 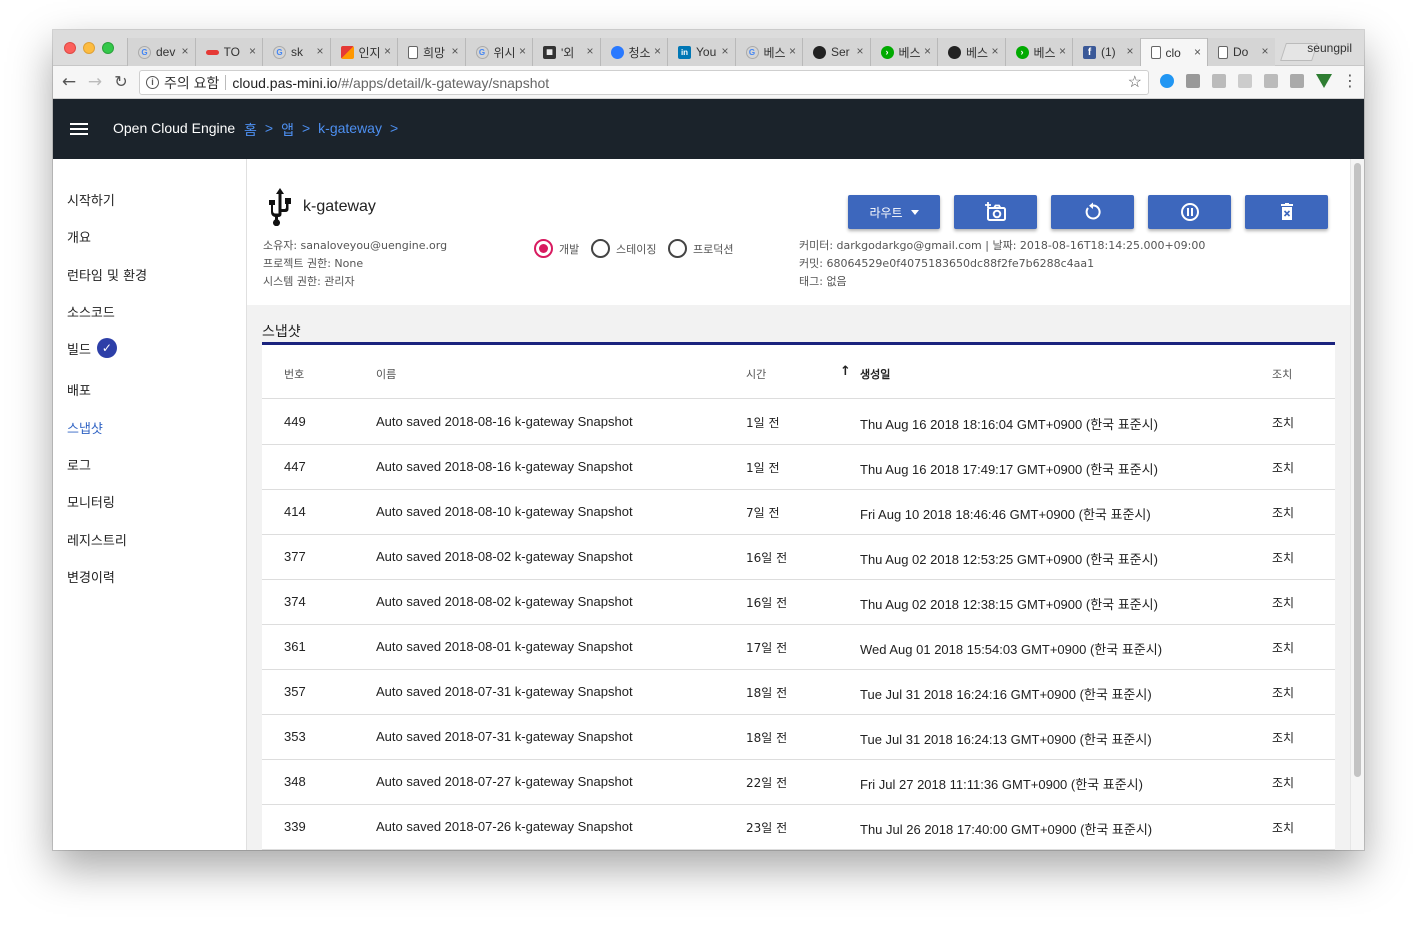 I want to click on pause-icon, so click(x=1189, y=212).